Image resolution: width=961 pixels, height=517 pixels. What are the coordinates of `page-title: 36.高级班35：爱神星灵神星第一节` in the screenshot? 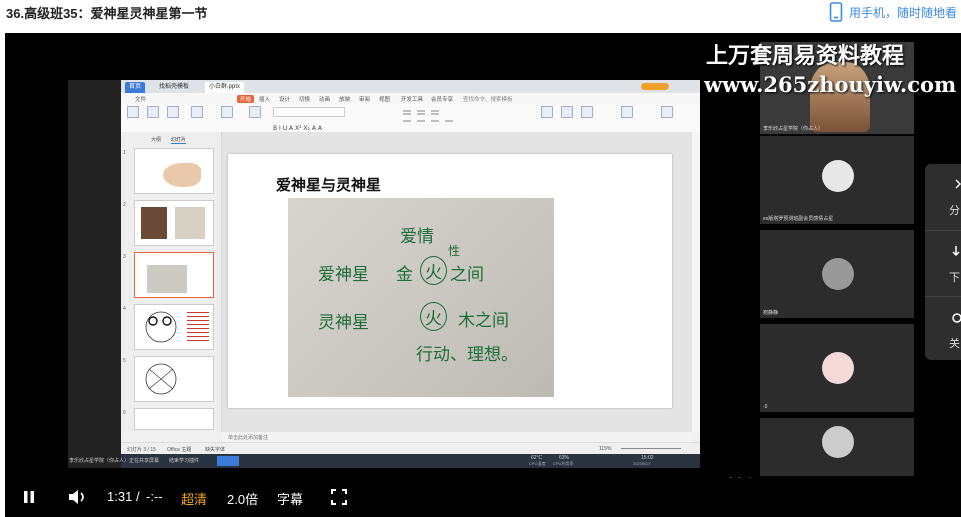 It's located at (107, 13).